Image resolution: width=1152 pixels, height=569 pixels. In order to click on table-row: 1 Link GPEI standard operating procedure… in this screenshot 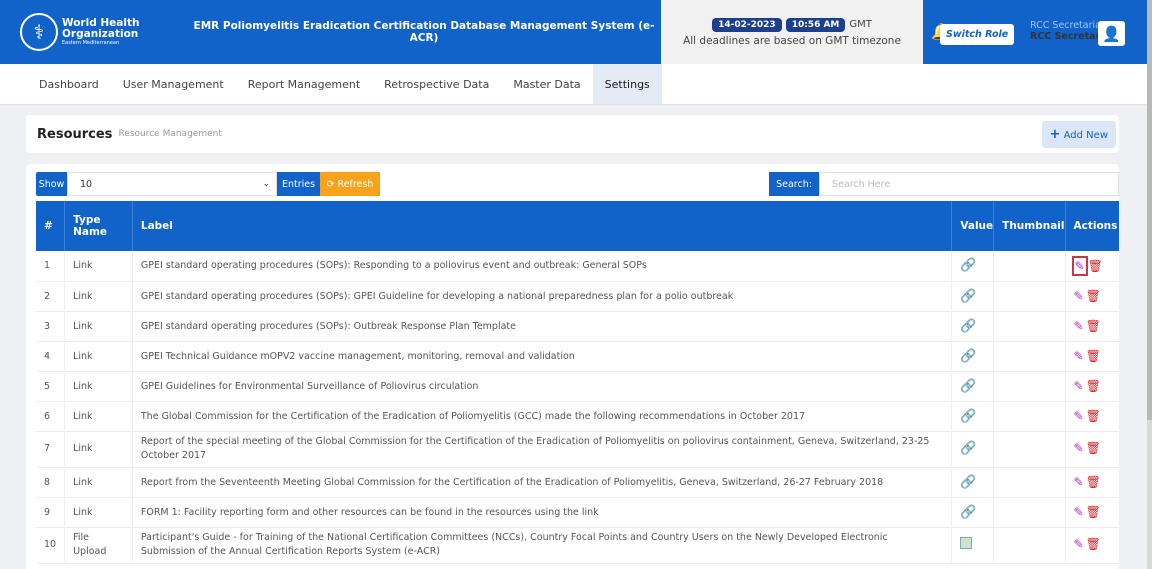, I will do `click(577, 266)`.